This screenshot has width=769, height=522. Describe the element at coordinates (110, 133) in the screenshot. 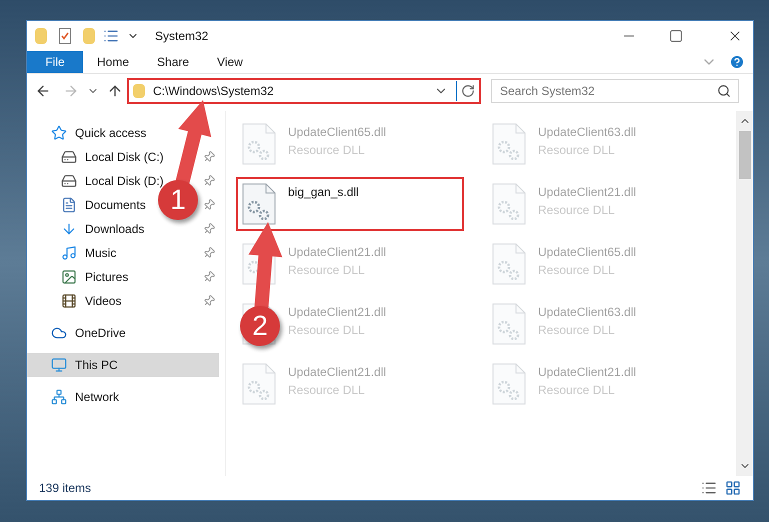

I see `sidebar-item: Quick access` at that location.